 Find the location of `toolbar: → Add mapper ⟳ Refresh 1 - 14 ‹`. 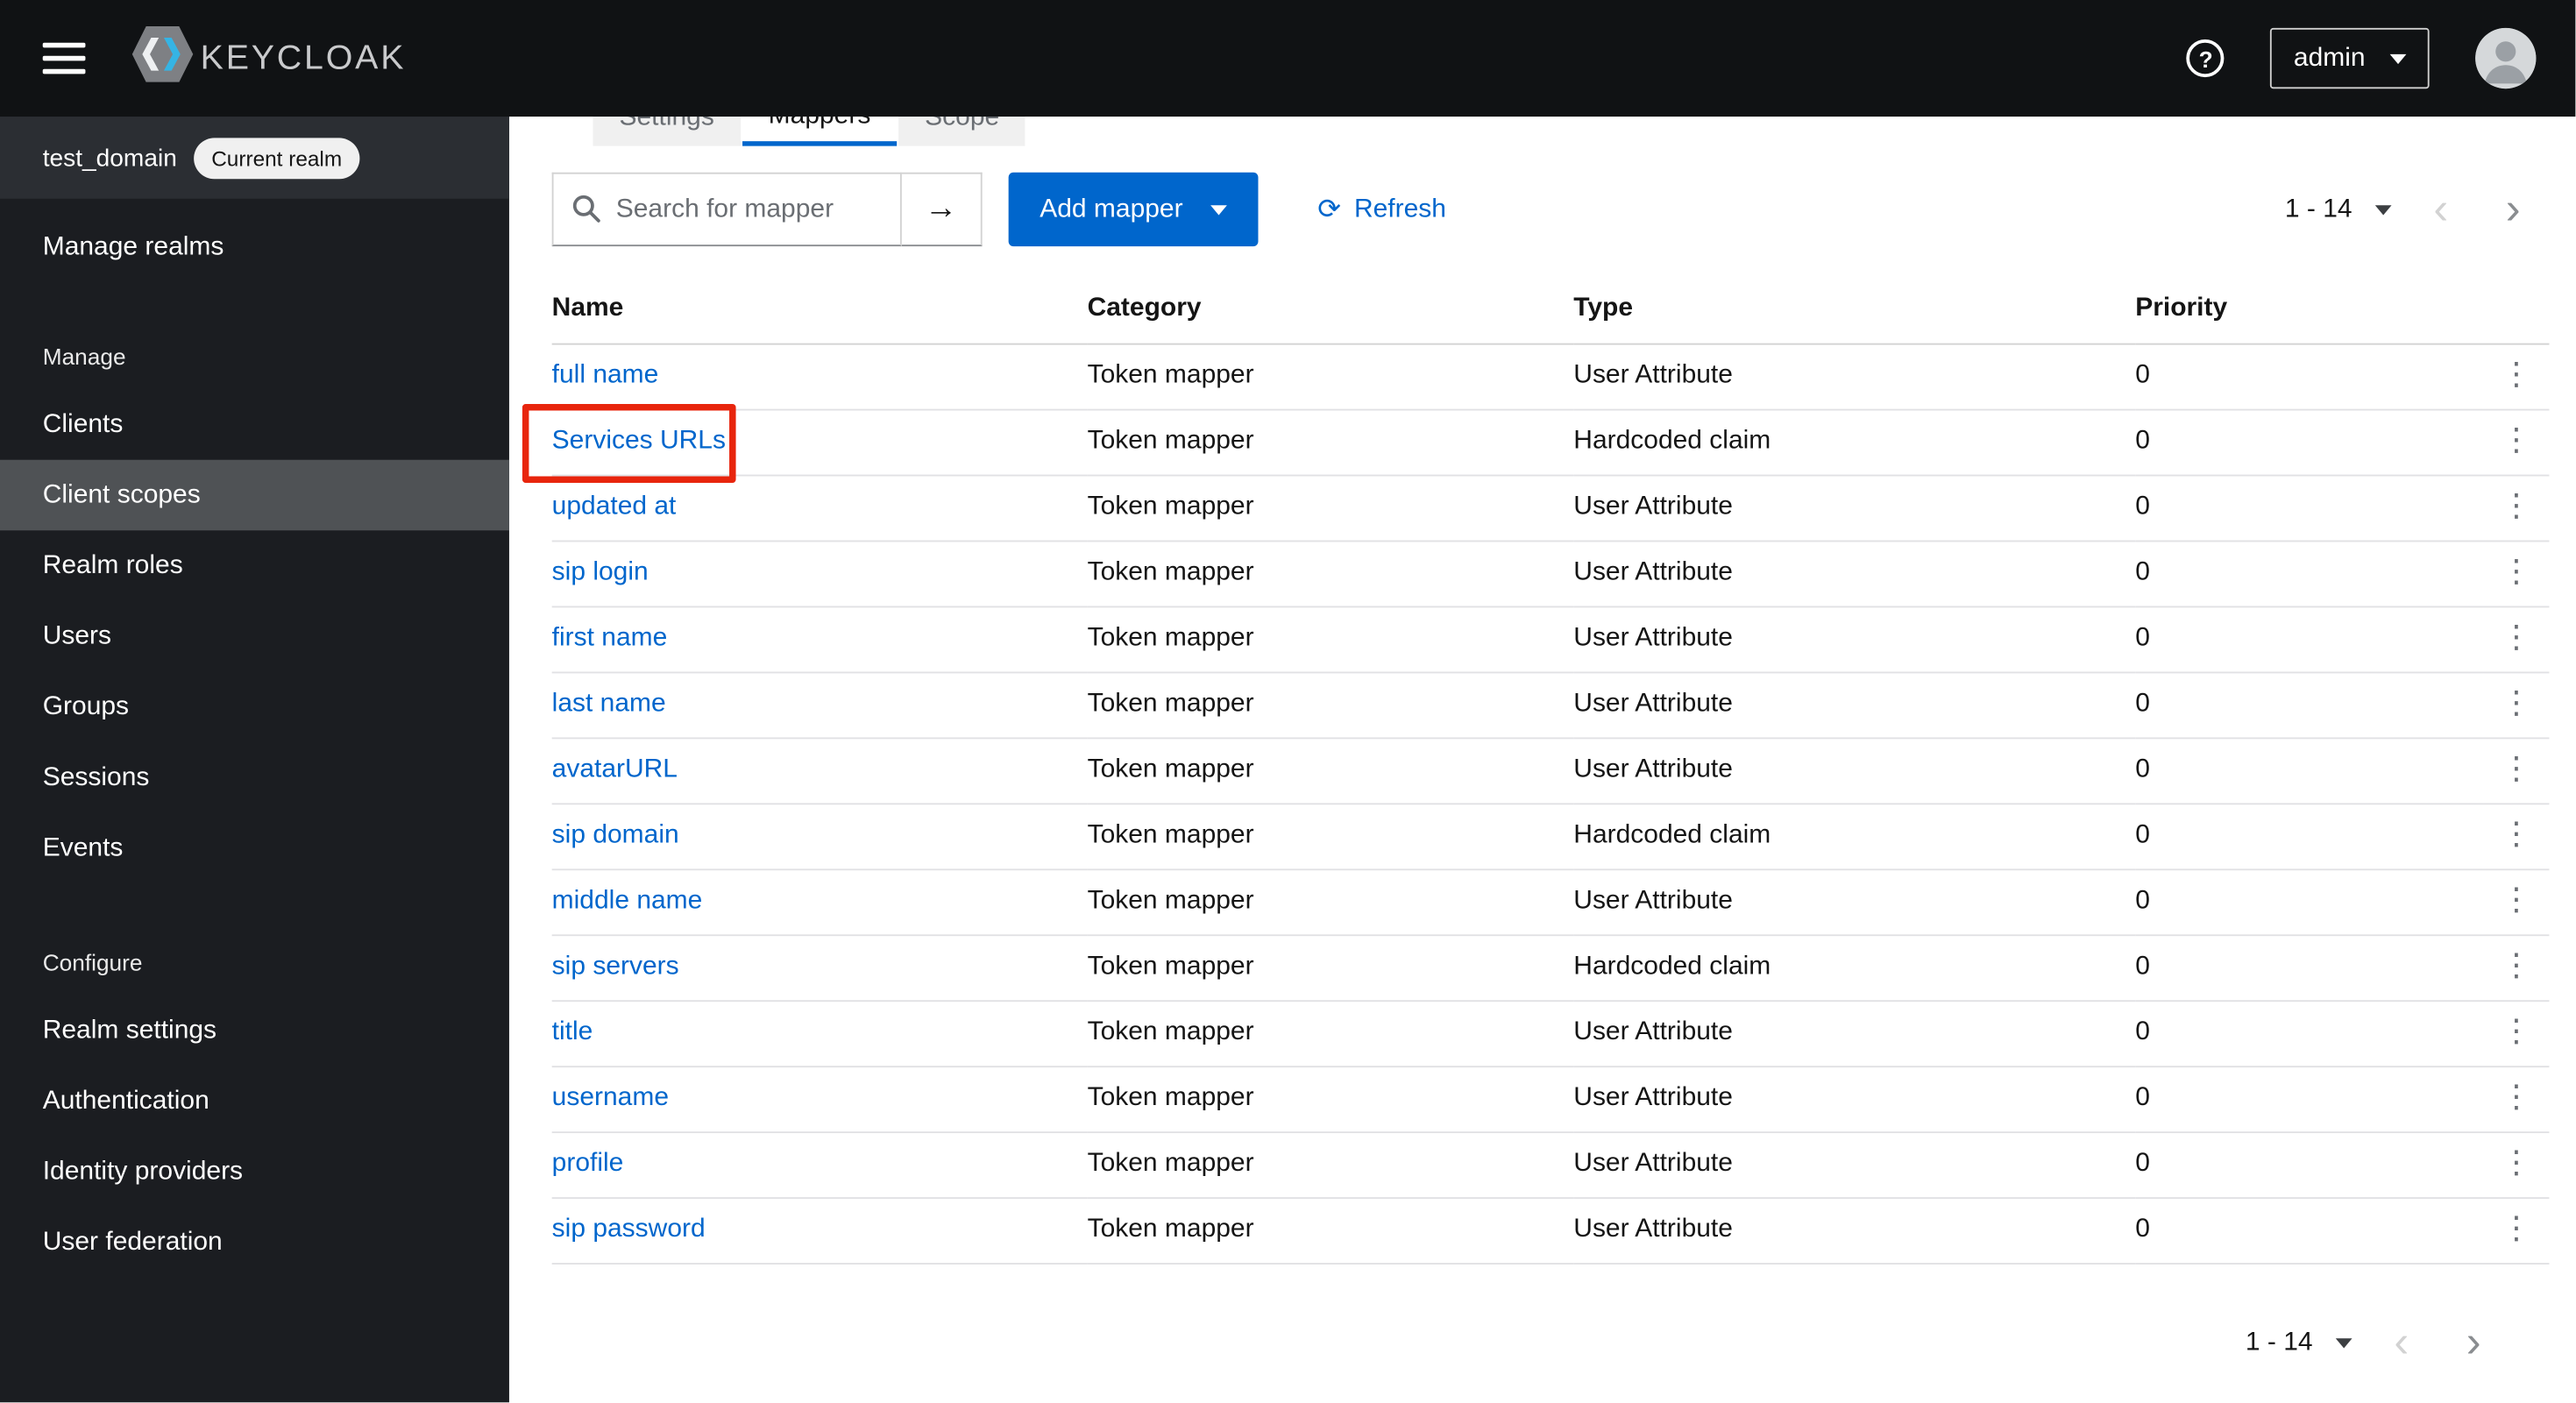

toolbar: → Add mapper ⟳ Refresh 1 - 14 ‹ is located at coordinates (1550, 210).